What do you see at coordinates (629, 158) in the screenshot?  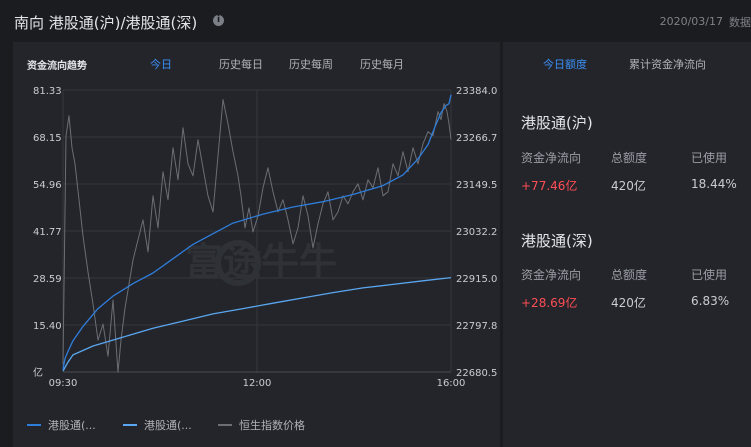 I see `sh-total-quota-header: 总额度` at bounding box center [629, 158].